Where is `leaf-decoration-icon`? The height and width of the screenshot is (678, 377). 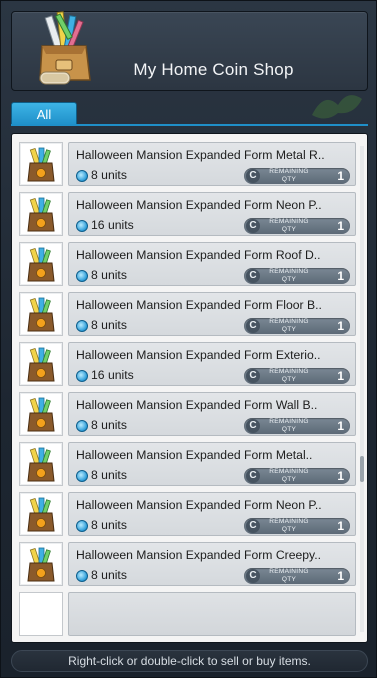
leaf-decoration-icon is located at coordinates (337, 107).